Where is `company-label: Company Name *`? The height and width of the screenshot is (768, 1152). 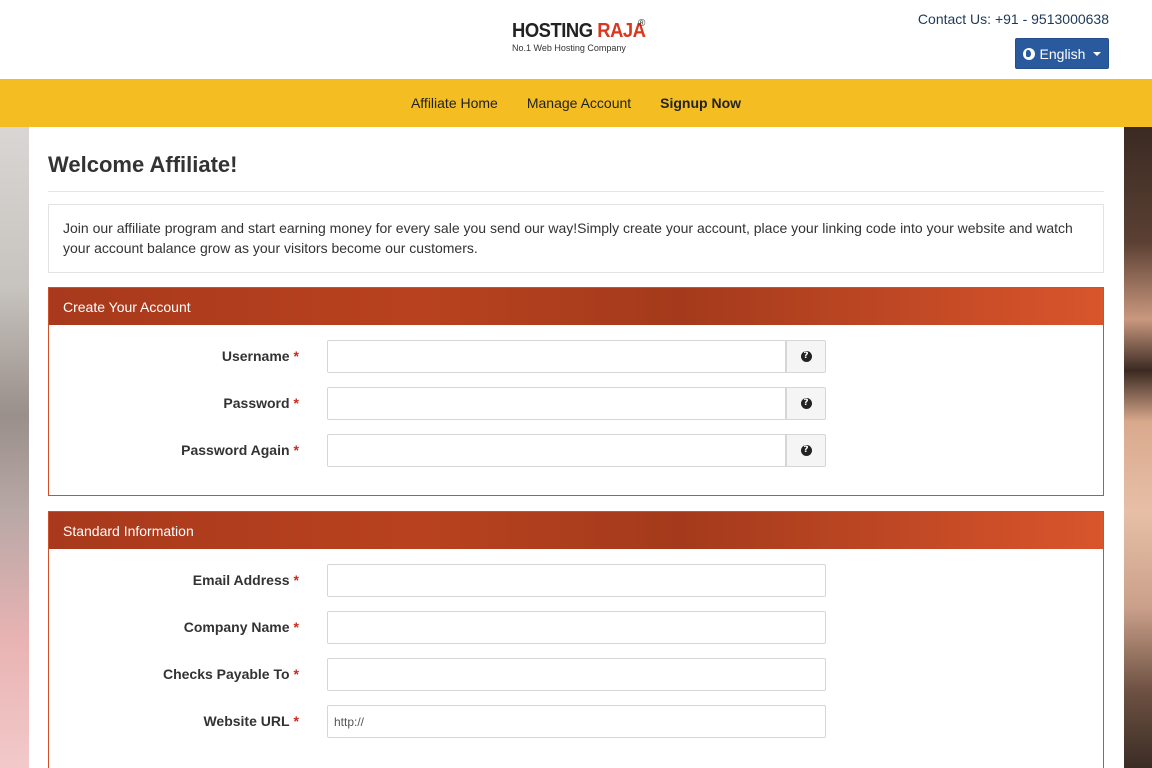
company-label: Company Name * is located at coordinates (241, 627).